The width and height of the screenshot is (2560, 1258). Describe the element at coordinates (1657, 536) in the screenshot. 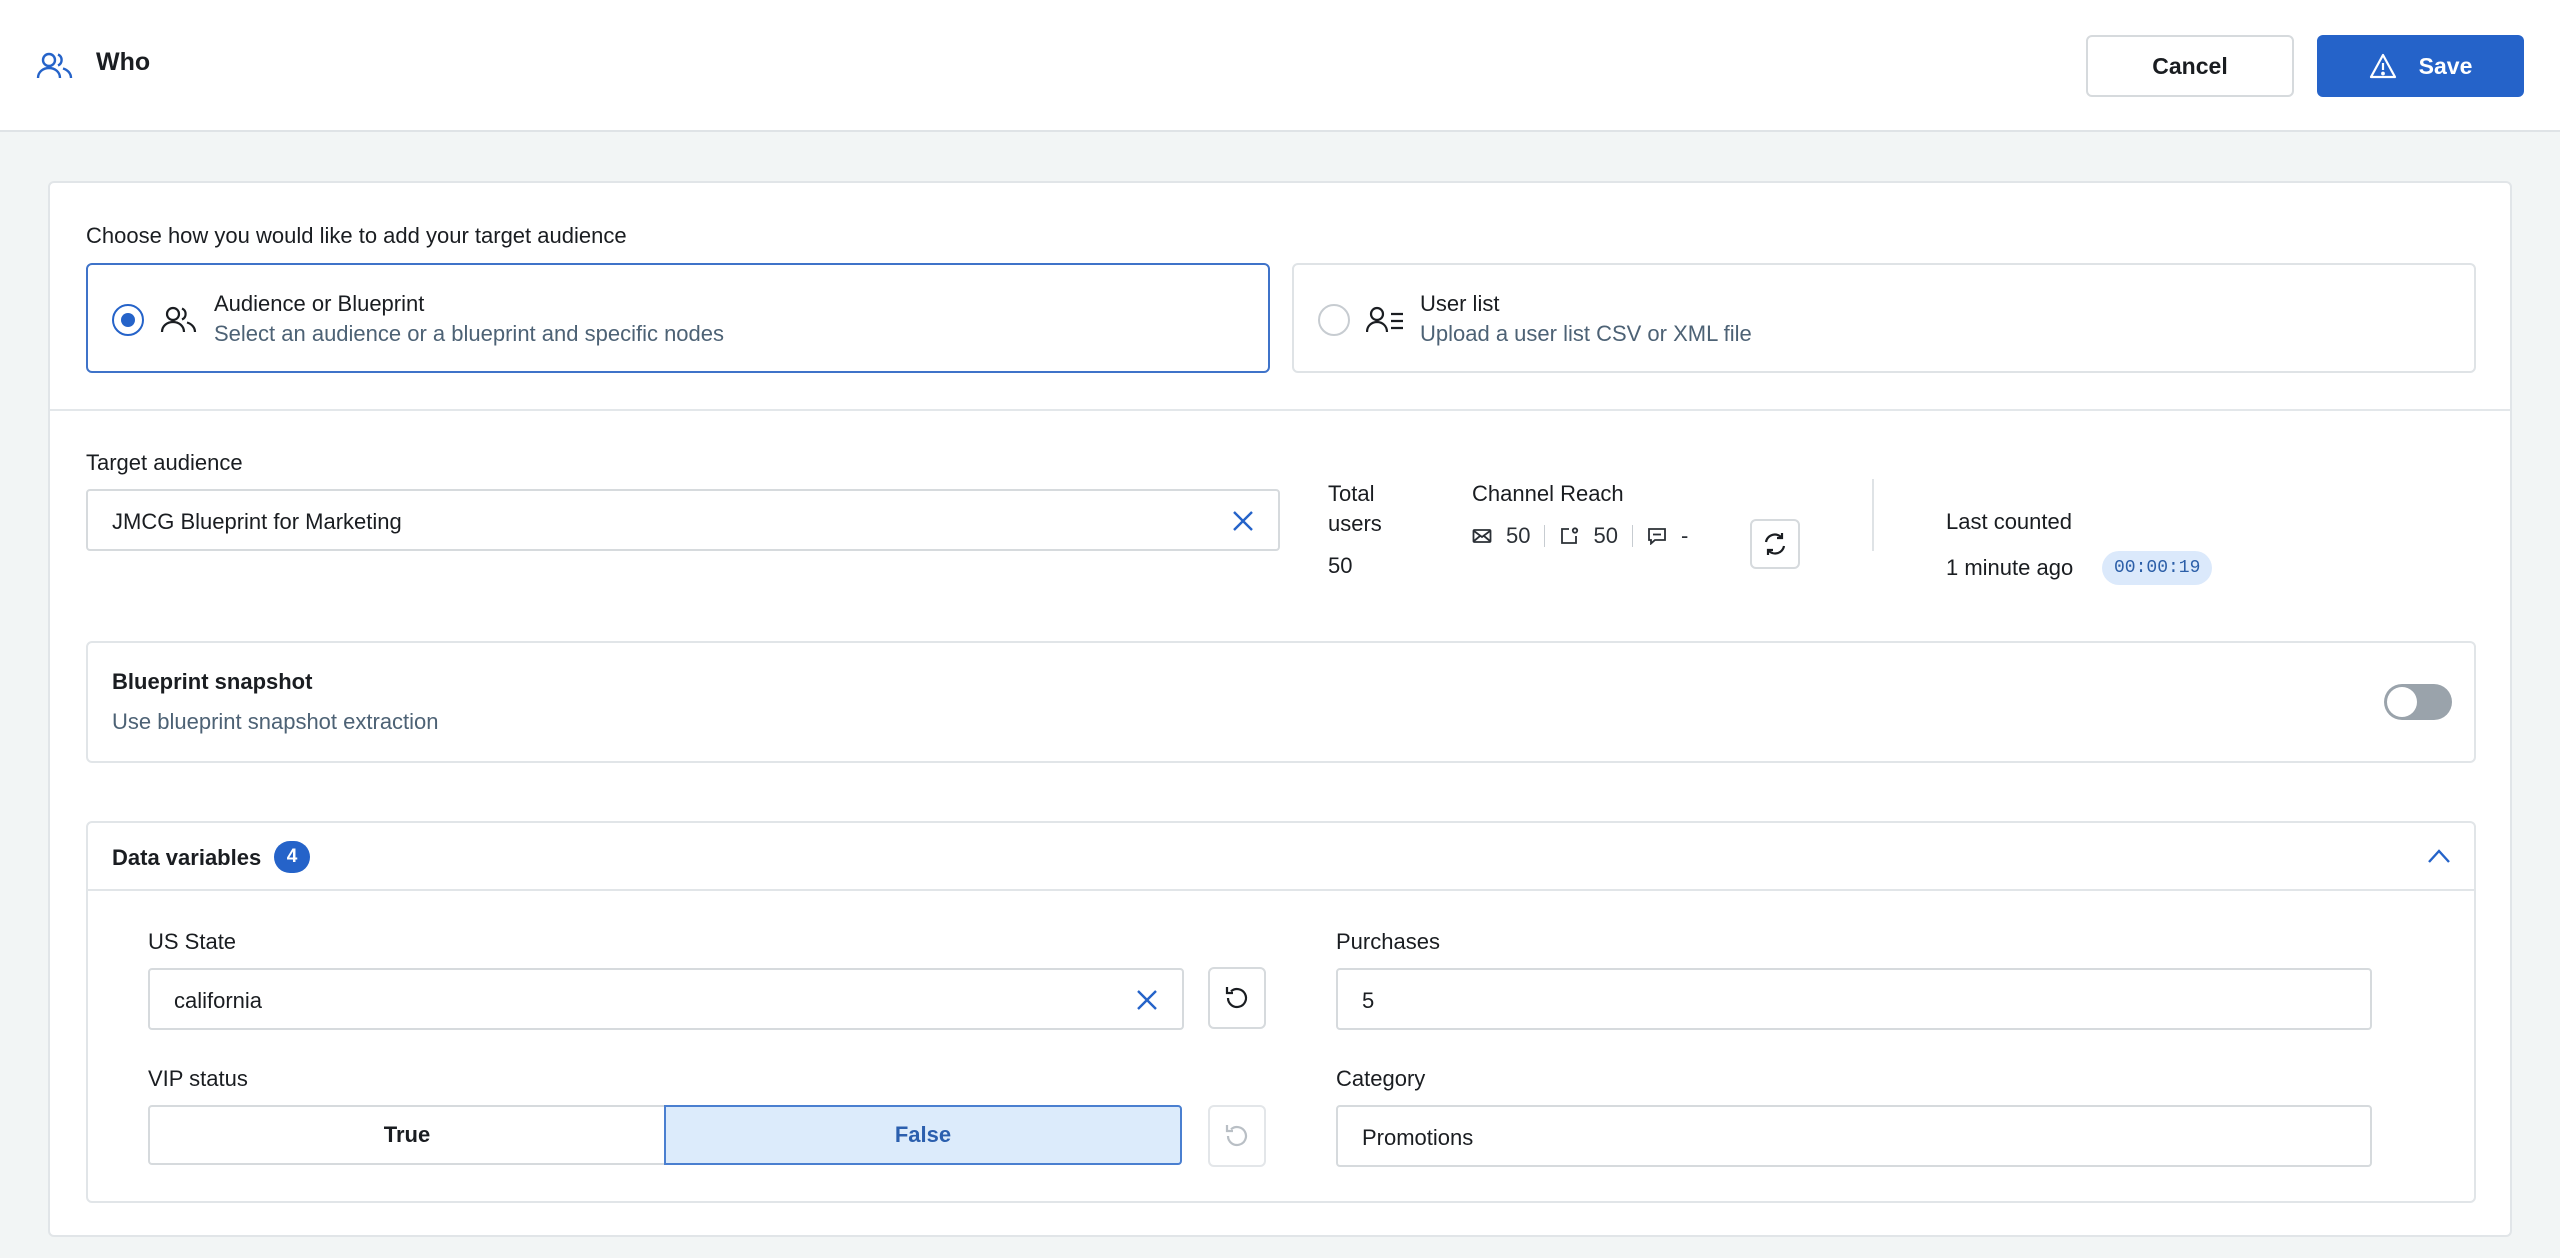

I see `sms-icon` at that location.